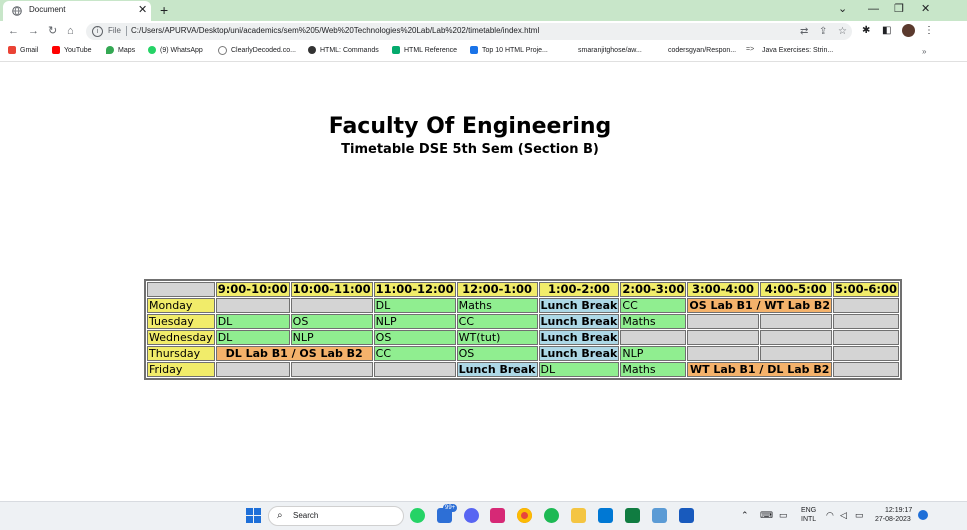 The width and height of the screenshot is (967, 530). What do you see at coordinates (343, 50) in the screenshot?
I see `bookmark-html-commands: HTML: Commands` at bounding box center [343, 50].